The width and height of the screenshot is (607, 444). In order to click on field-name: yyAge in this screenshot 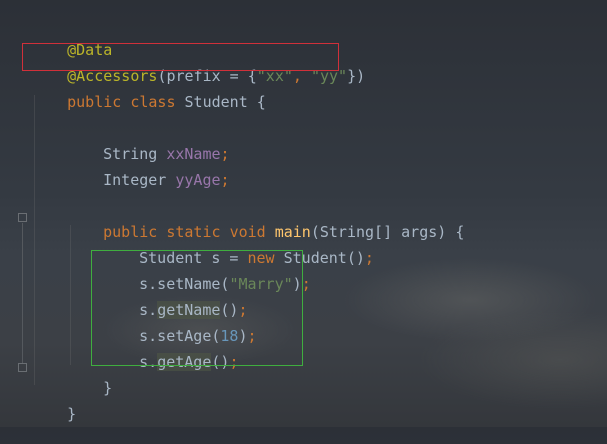, I will do `click(198, 180)`.